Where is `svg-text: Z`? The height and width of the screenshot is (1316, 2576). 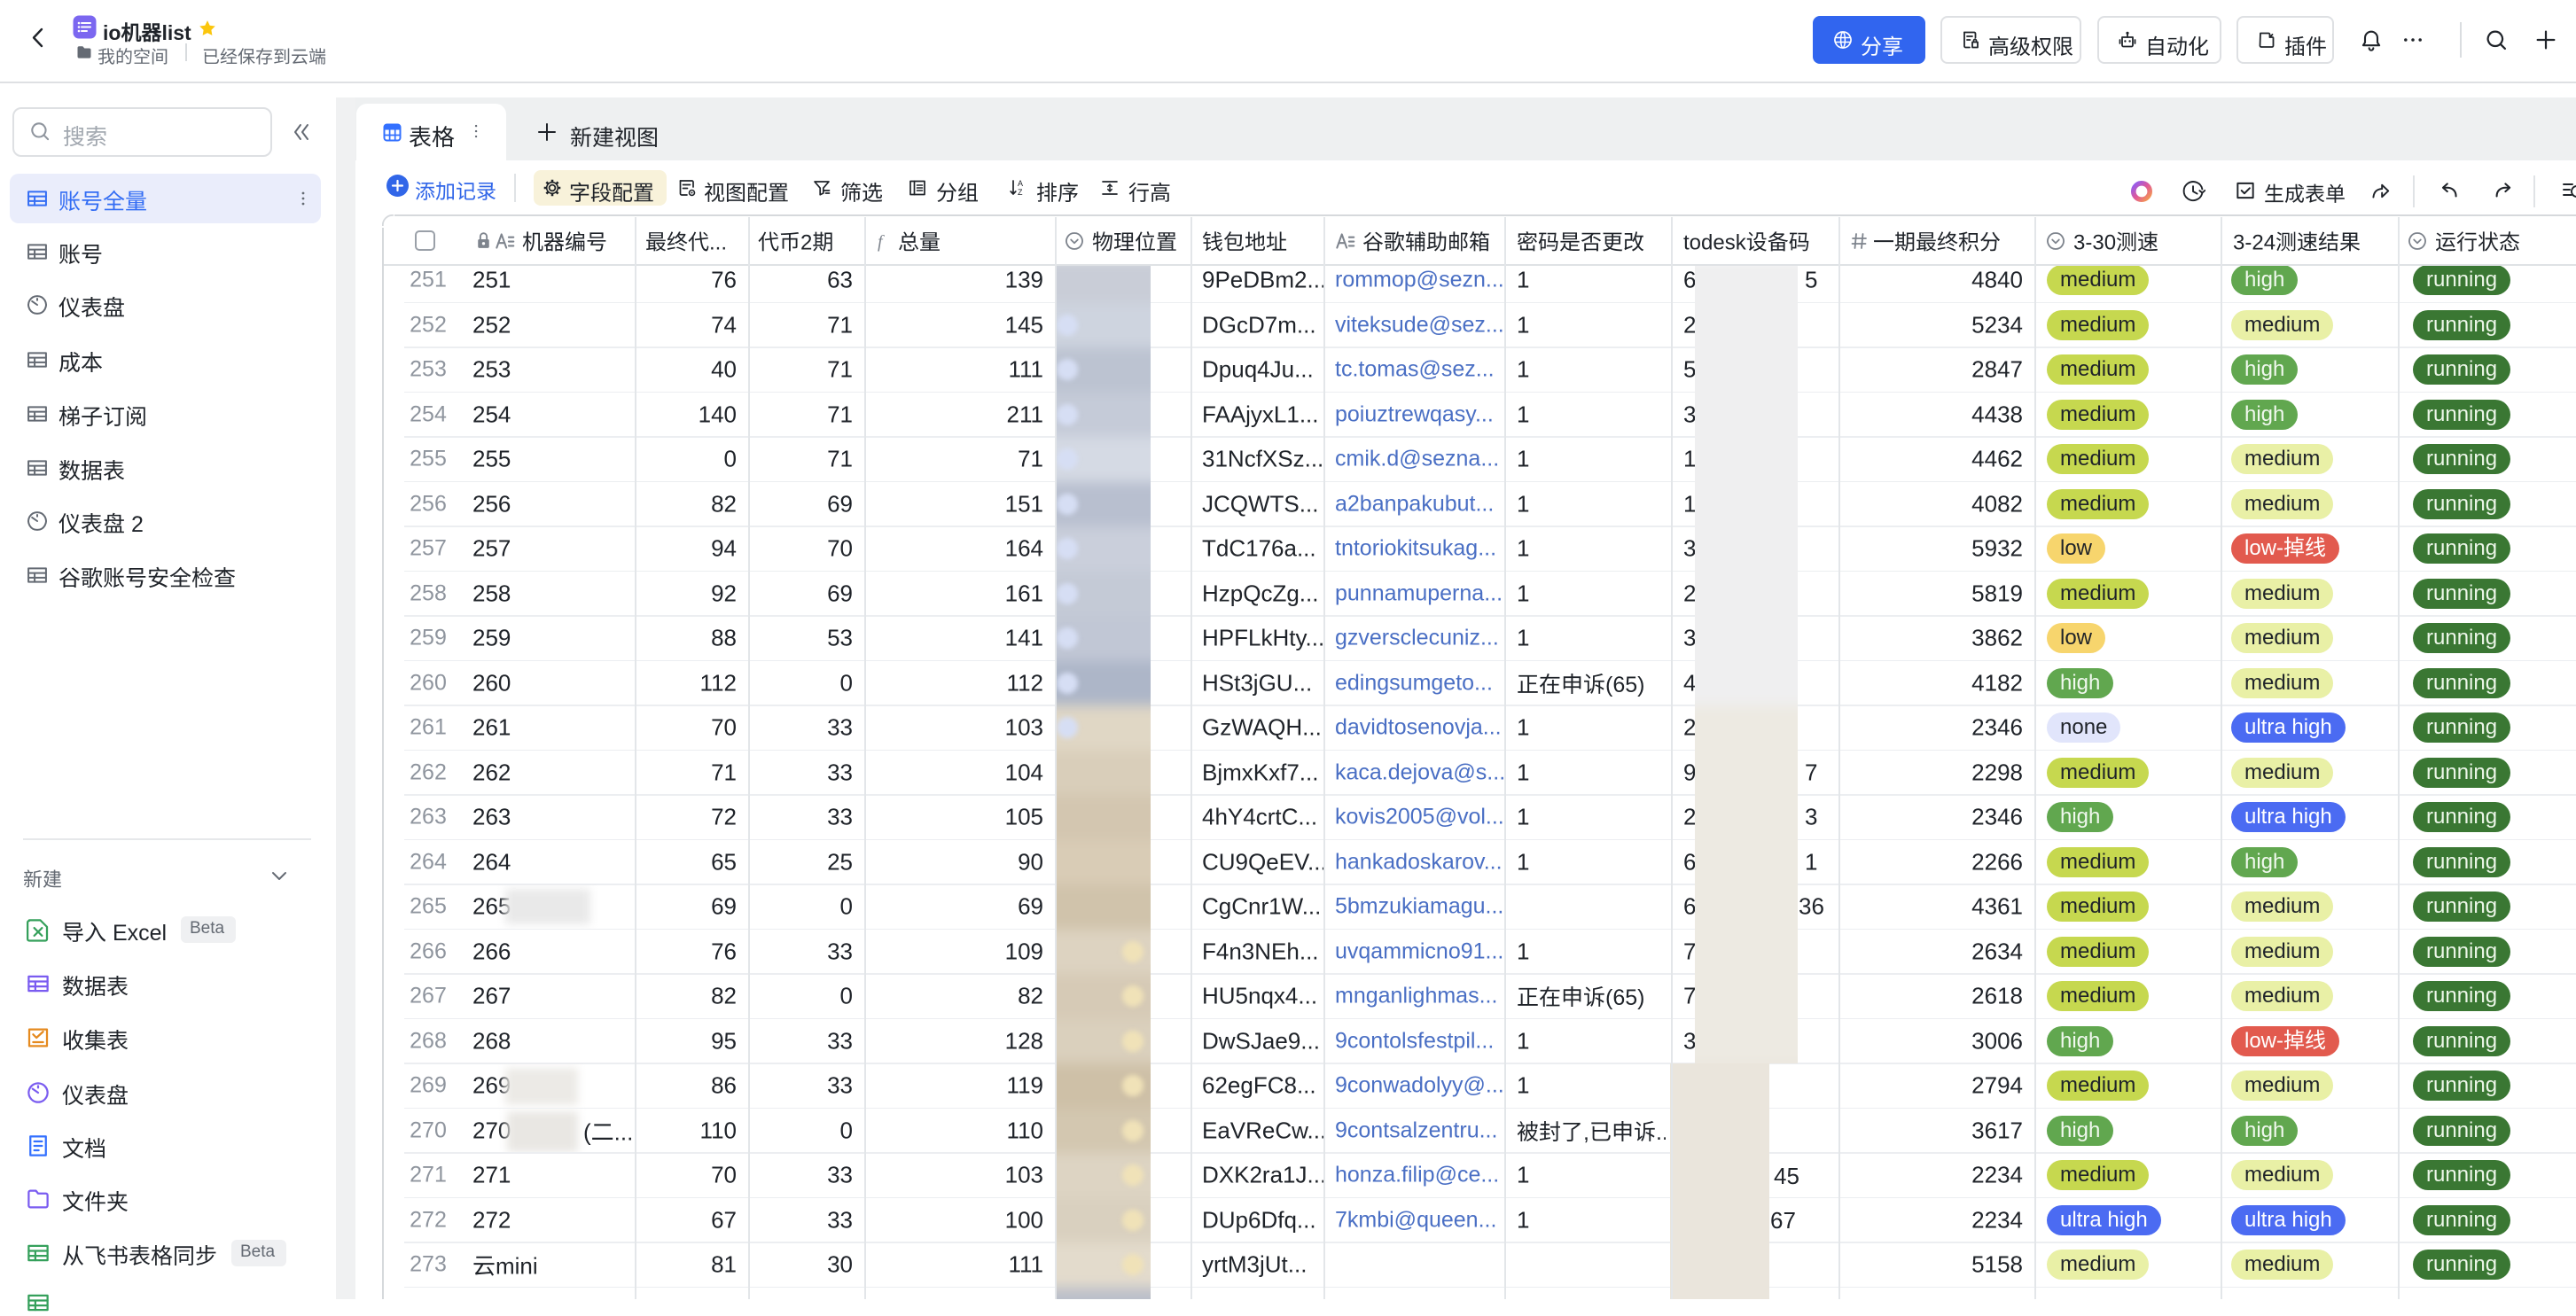 svg-text: Z is located at coordinates (1020, 192).